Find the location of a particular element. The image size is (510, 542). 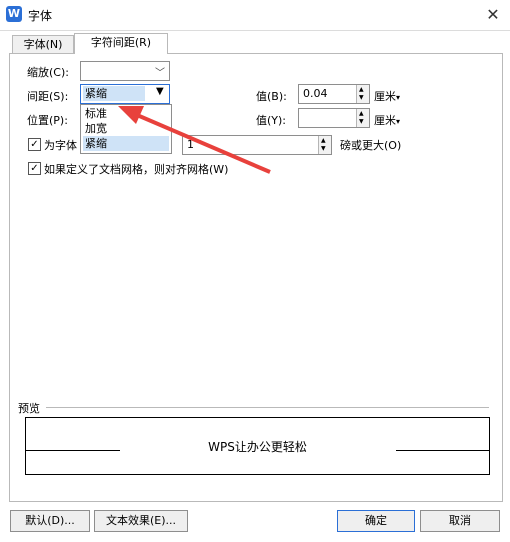

caret-down-icon: ▼ is located at coordinates (160, 91).